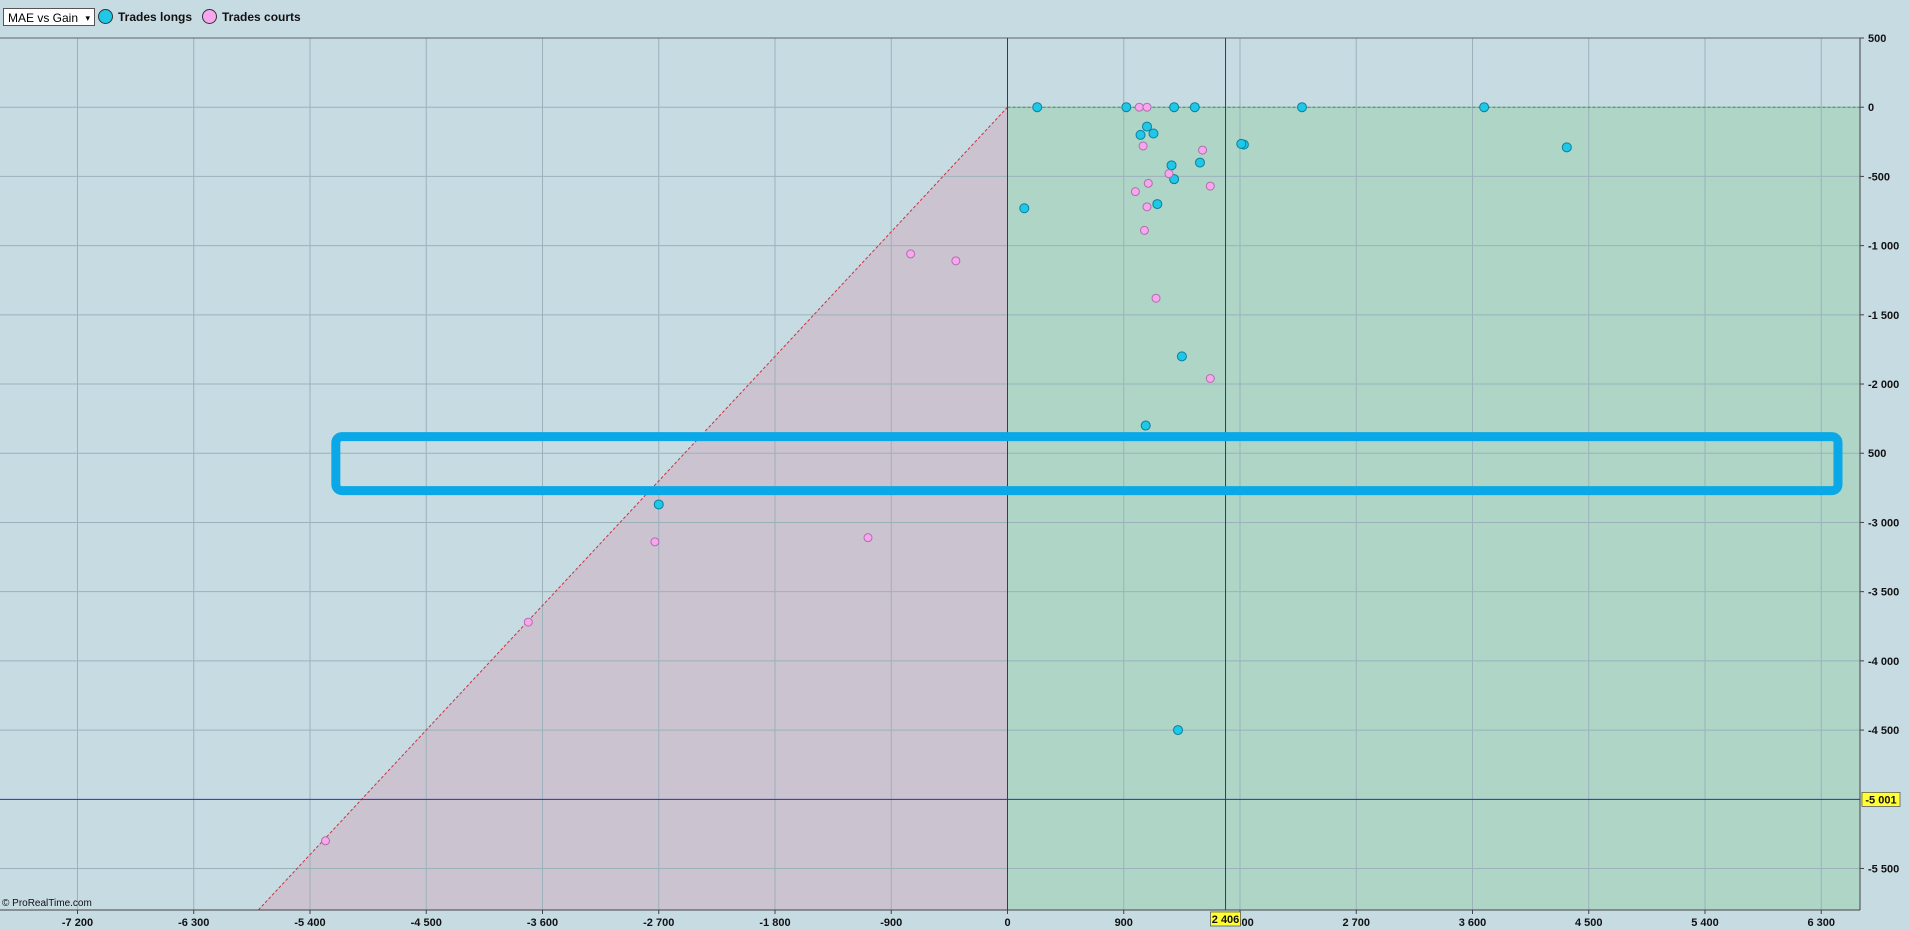  I want to click on y-tick-label: -4 000, so click(1883, 662).